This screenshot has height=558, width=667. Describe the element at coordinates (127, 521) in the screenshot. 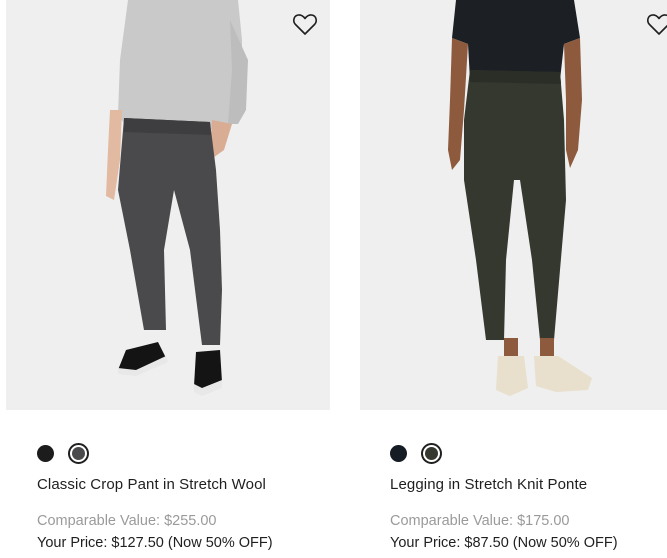

I see `comparable-value: Comparable Value: $255.00` at that location.